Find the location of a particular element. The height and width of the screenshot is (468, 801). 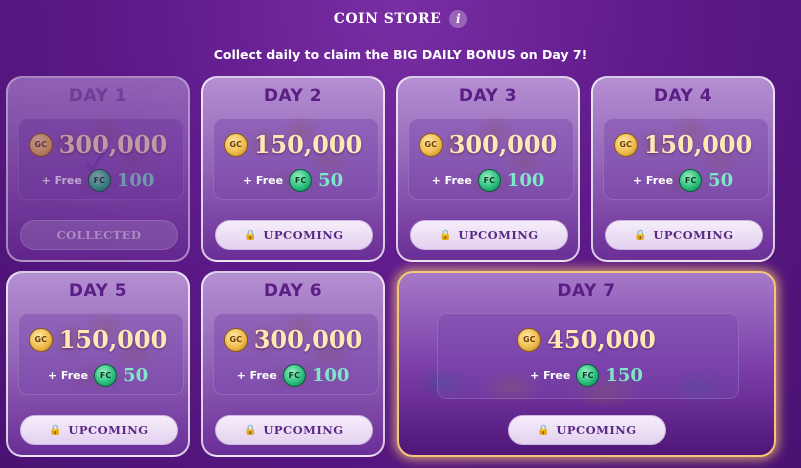

page-title: COIN STORE is located at coordinates (387, 19).